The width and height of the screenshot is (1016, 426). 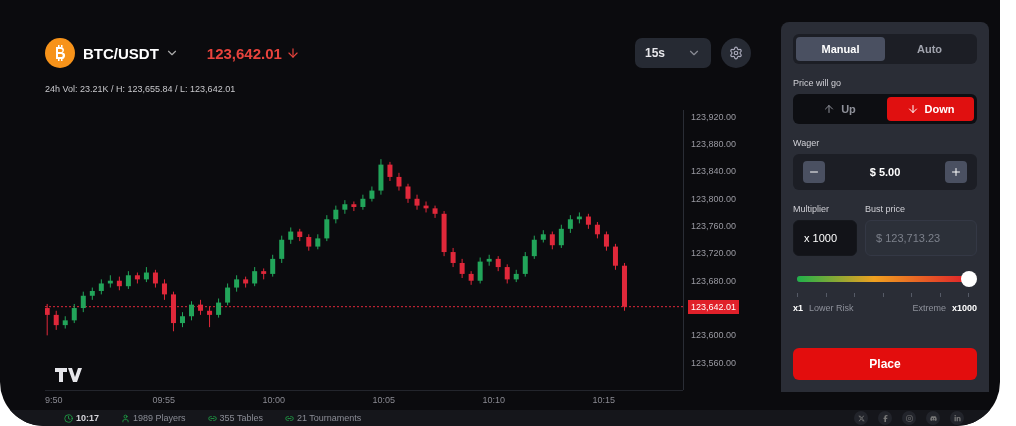 What do you see at coordinates (253, 53) in the screenshot?
I see `current-price: 123,642.01` at bounding box center [253, 53].